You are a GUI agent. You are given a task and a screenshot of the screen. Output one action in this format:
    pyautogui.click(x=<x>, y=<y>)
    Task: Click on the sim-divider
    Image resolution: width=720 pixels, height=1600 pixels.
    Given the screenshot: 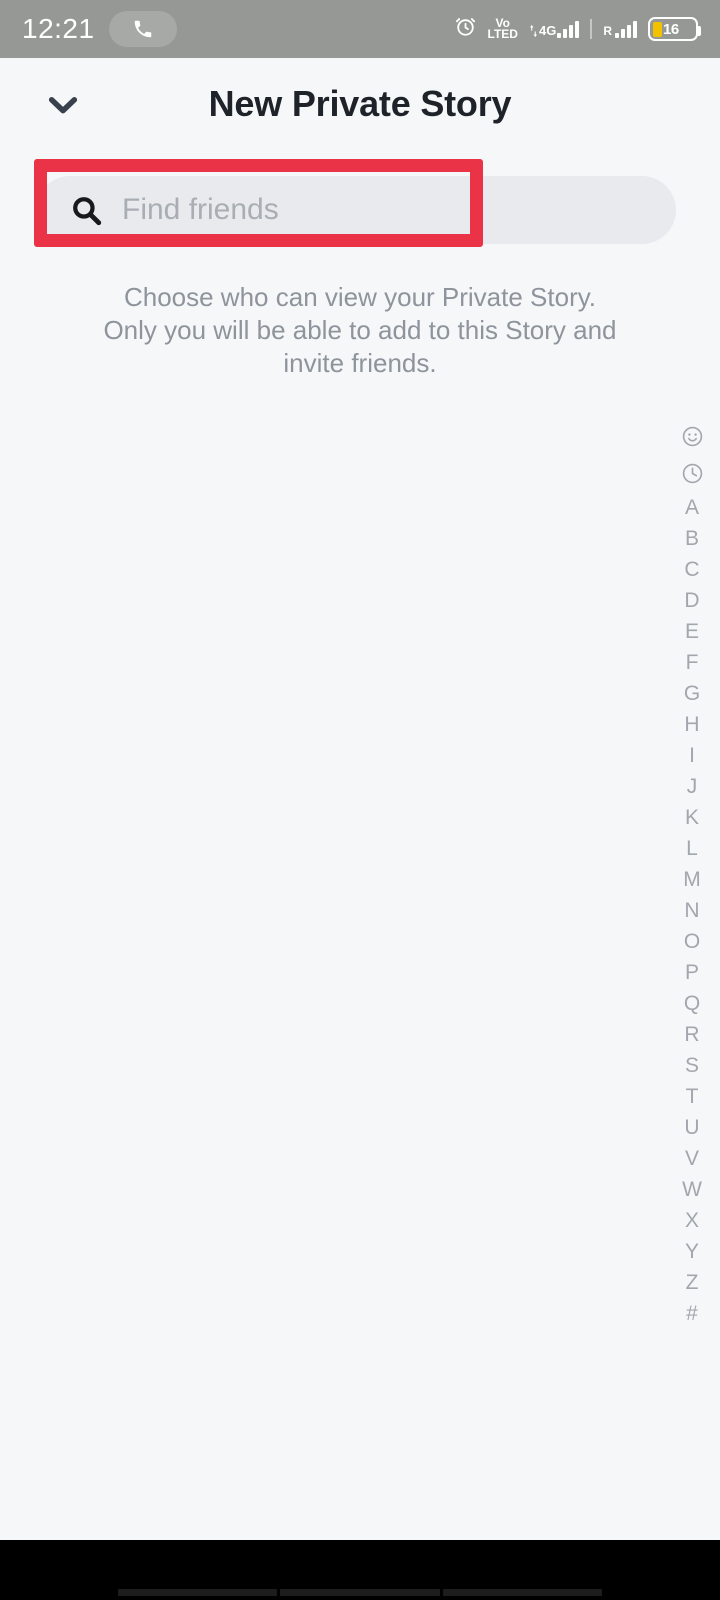 What is the action you would take?
    pyautogui.click(x=591, y=29)
    